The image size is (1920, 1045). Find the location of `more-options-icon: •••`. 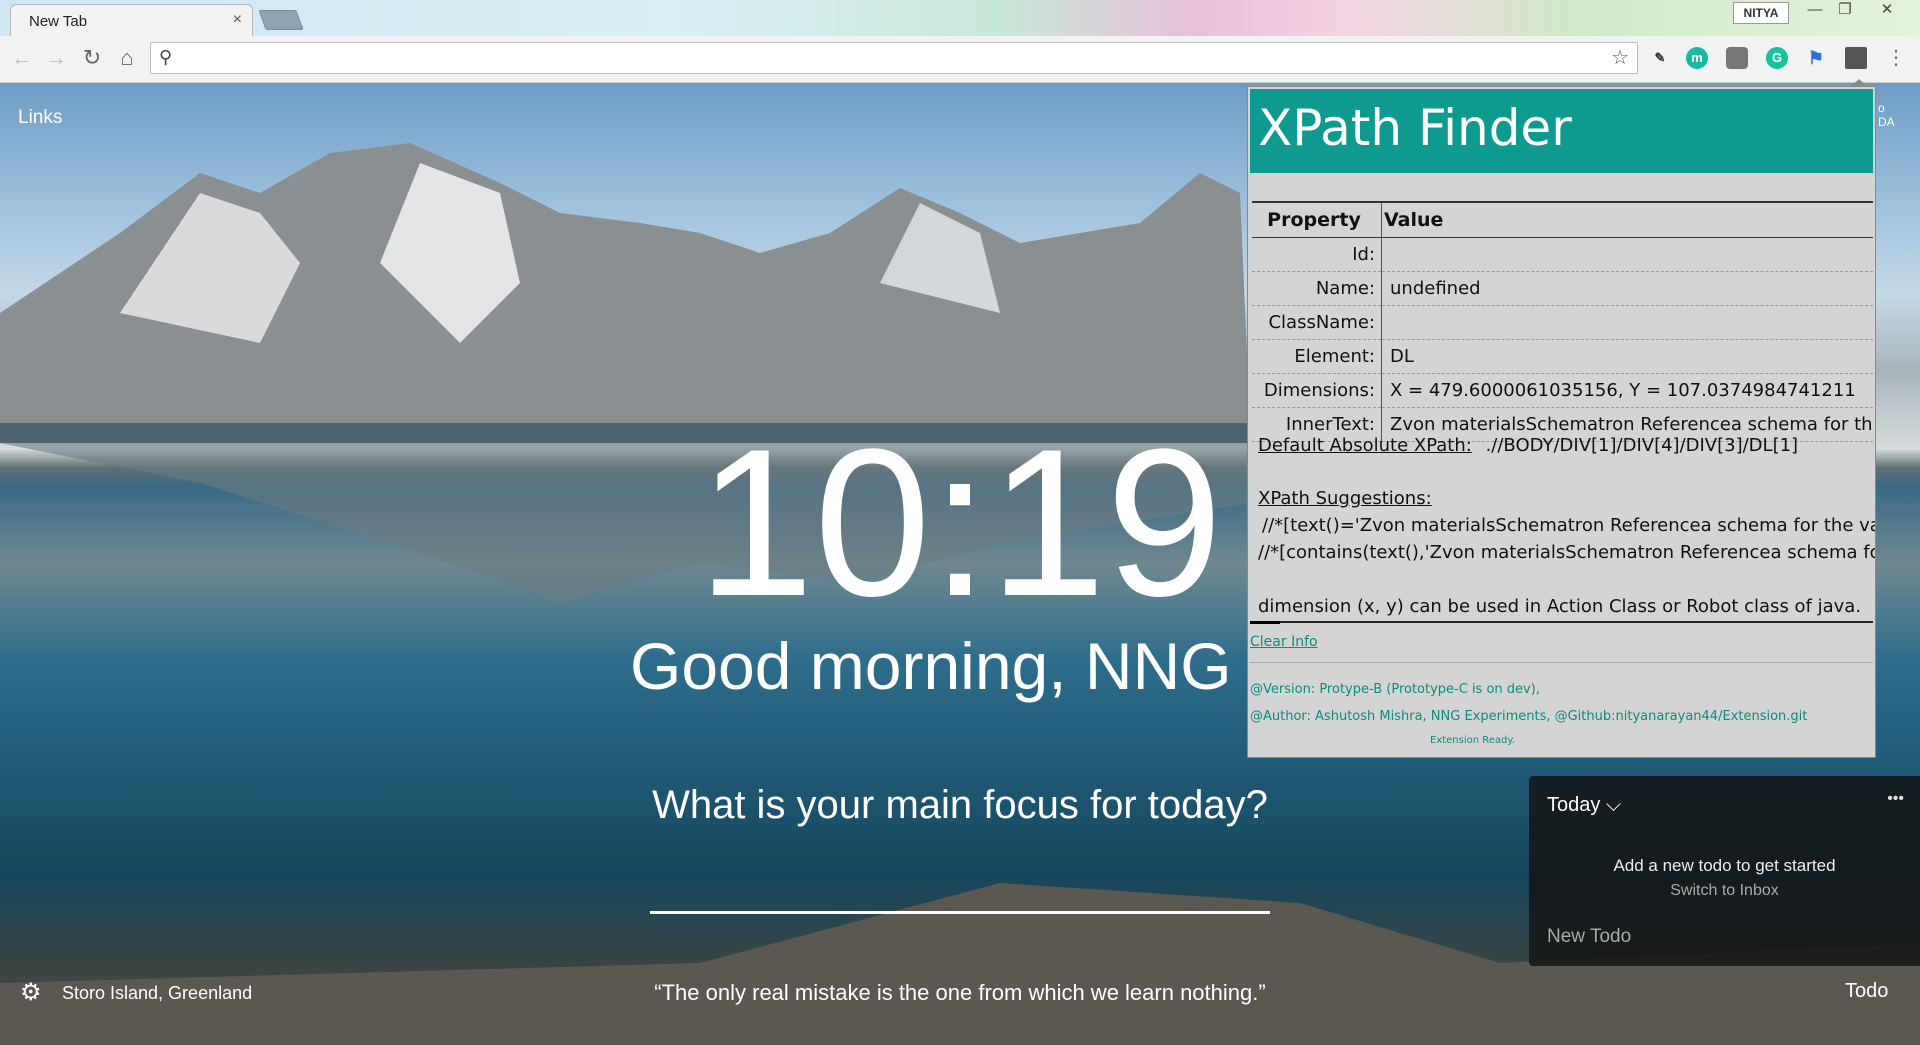

more-options-icon: ••• is located at coordinates (1895, 799).